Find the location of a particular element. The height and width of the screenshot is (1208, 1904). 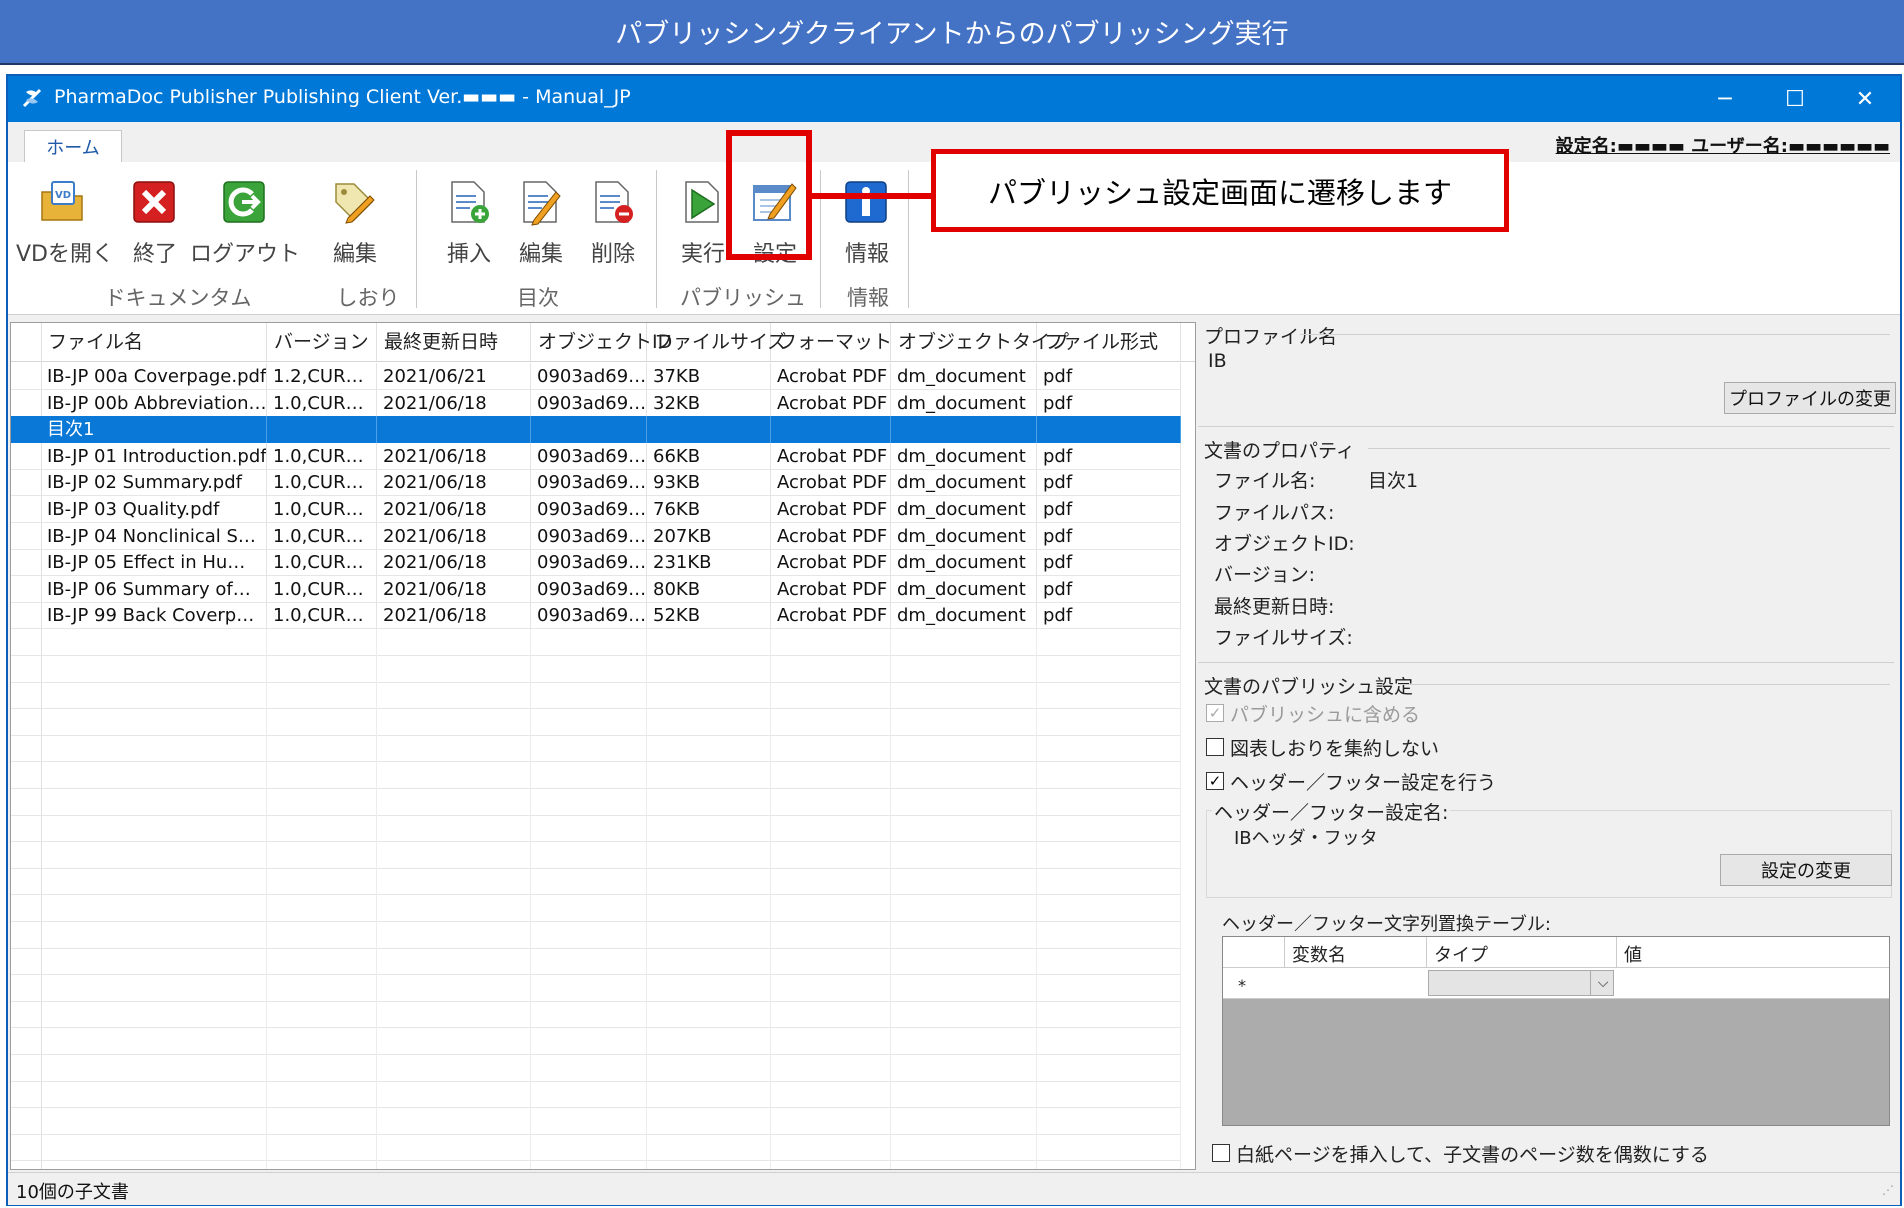

callout-connector is located at coordinates (873, 196).